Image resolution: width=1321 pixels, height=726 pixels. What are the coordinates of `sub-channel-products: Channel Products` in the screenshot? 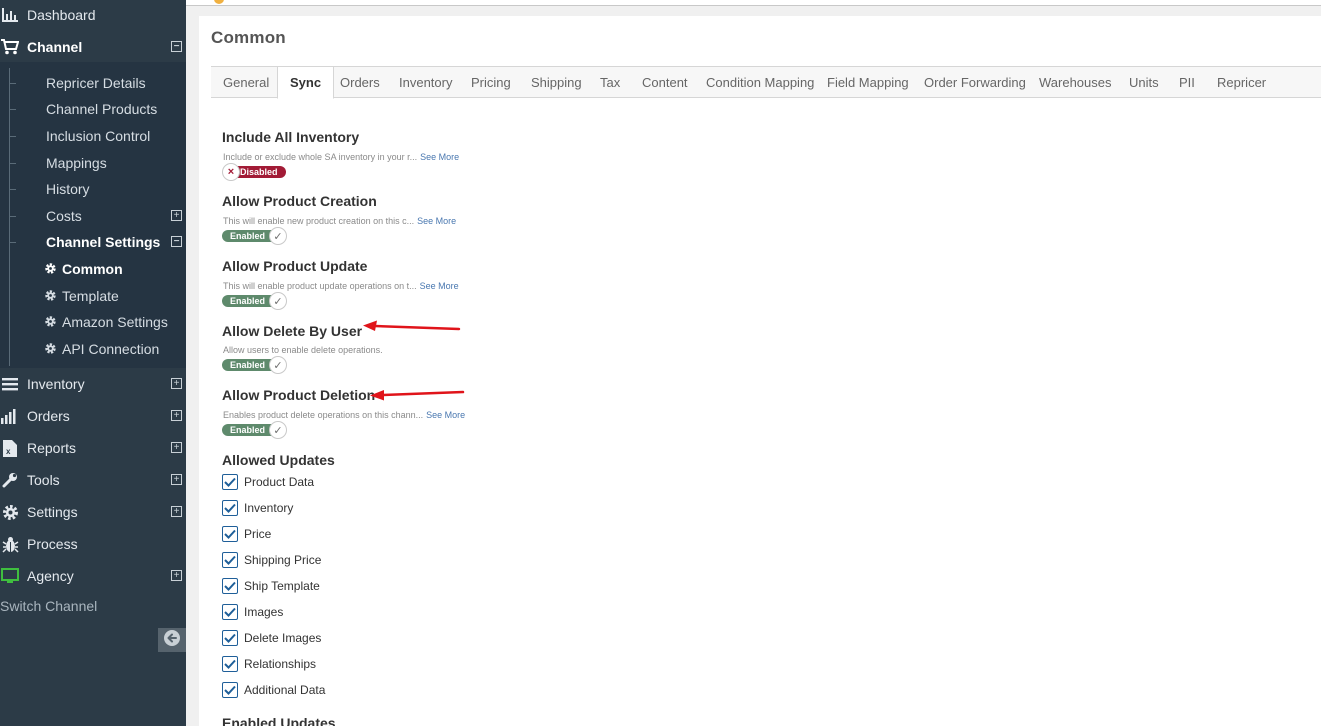 It's located at (93, 109).